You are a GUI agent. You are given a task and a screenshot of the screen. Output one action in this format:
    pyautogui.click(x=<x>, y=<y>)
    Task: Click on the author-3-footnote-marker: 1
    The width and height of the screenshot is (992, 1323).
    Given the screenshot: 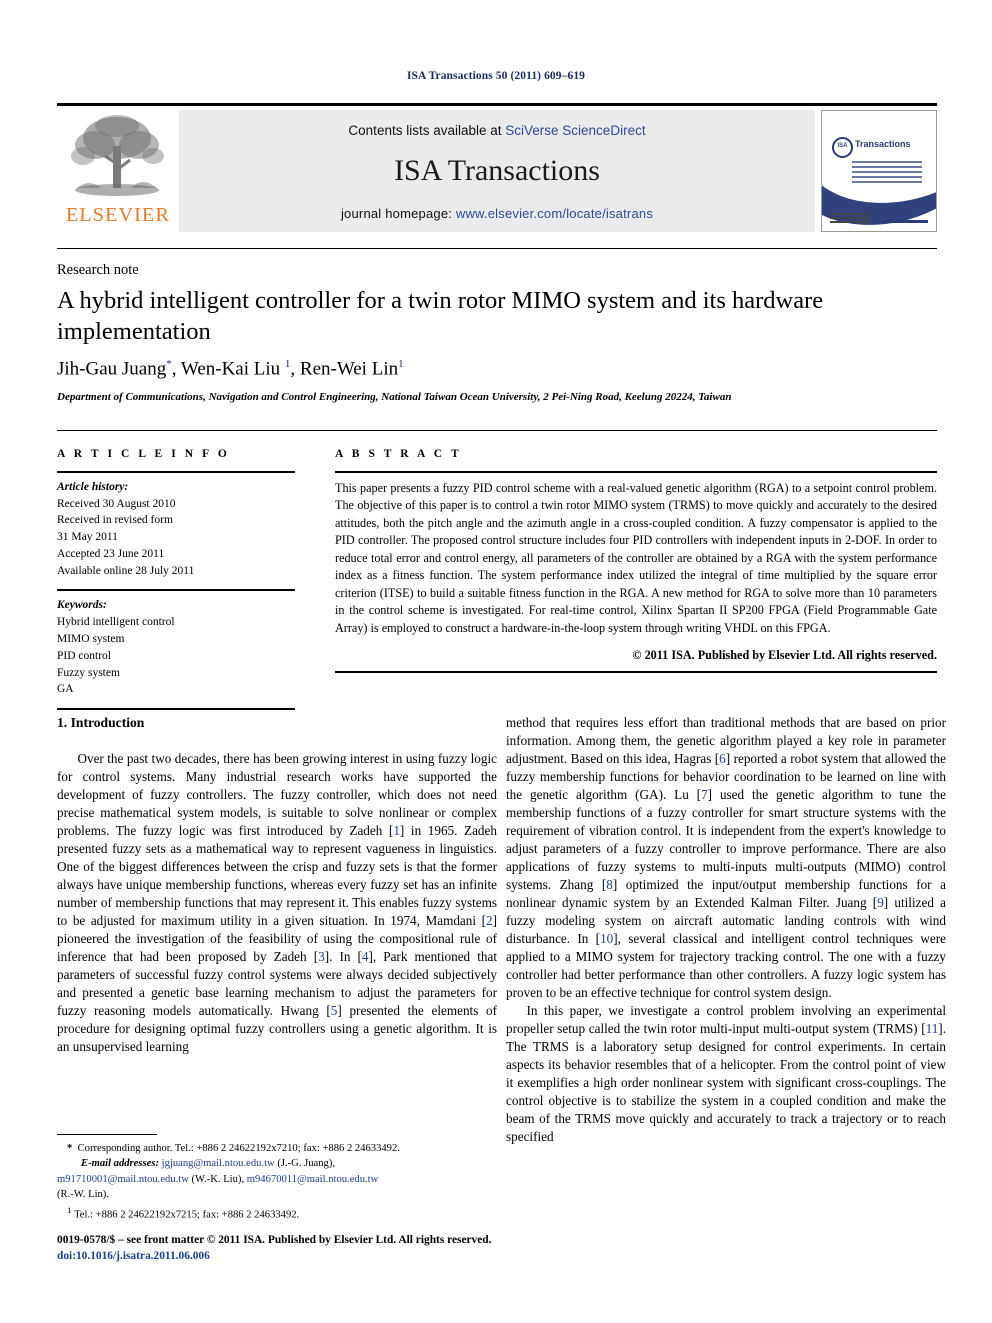 What is the action you would take?
    pyautogui.click(x=401, y=364)
    